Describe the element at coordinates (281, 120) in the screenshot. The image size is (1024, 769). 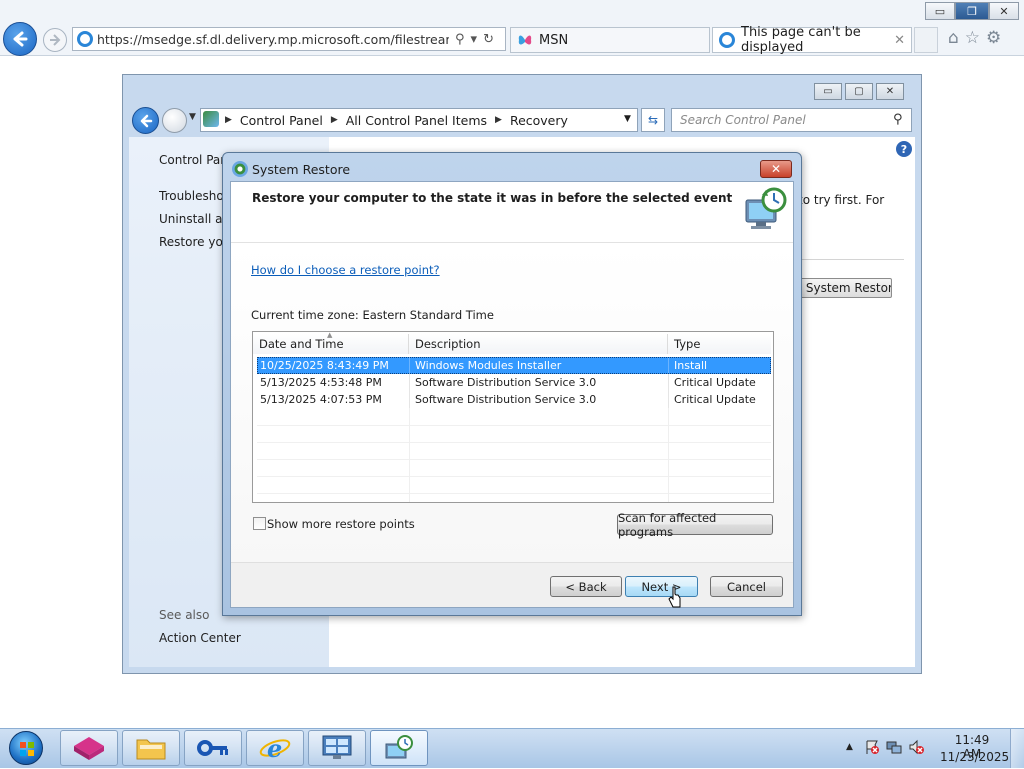
I see `breadcrumb-control-panel: Control Panel` at that location.